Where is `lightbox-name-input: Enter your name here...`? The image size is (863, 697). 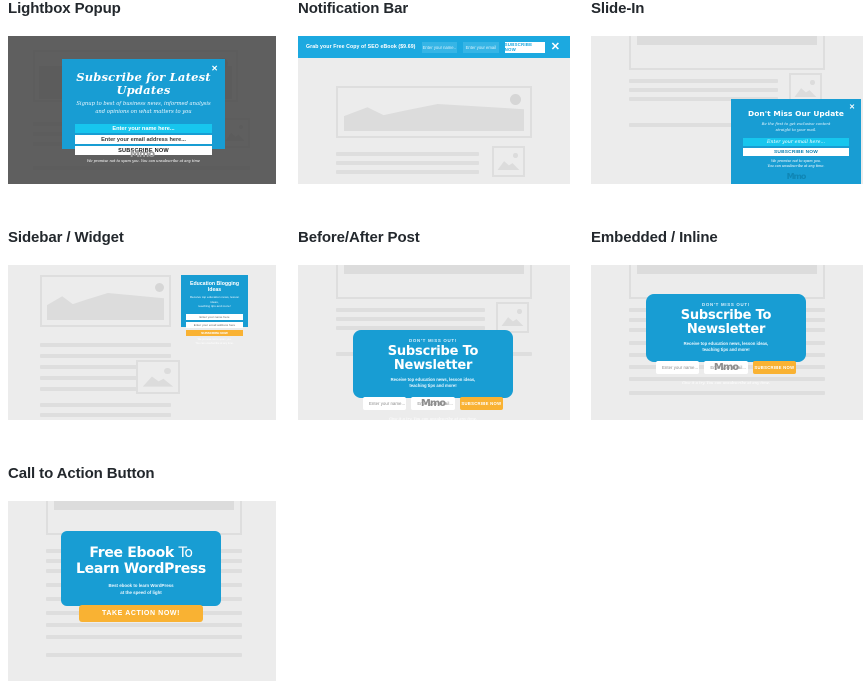
lightbox-name-input: Enter your name here... is located at coordinates (143, 129).